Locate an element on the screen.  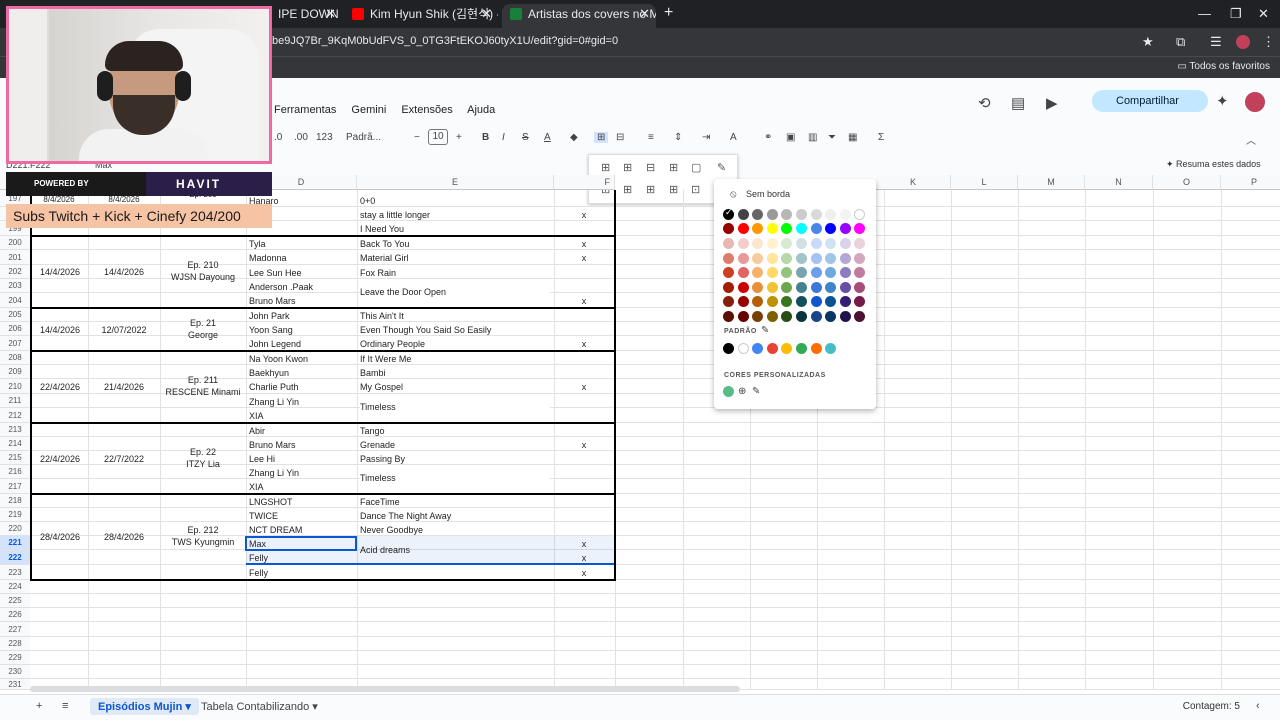
font-size-input: 10 is located at coordinates (438, 137).